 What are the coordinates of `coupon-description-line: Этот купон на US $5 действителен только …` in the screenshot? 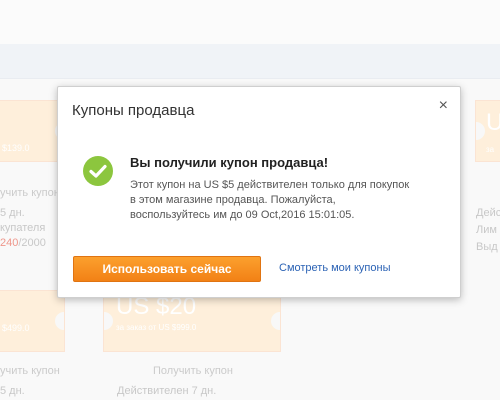 It's located at (270, 185).